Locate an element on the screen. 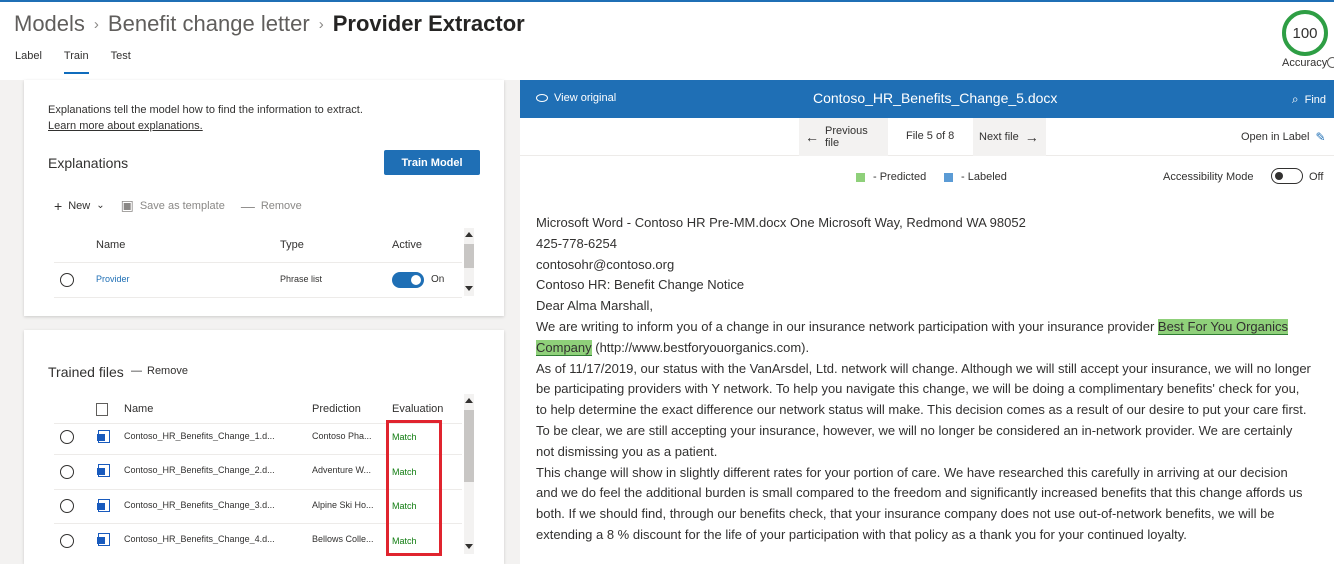  legend-predicted: - Predicted is located at coordinates (891, 177).